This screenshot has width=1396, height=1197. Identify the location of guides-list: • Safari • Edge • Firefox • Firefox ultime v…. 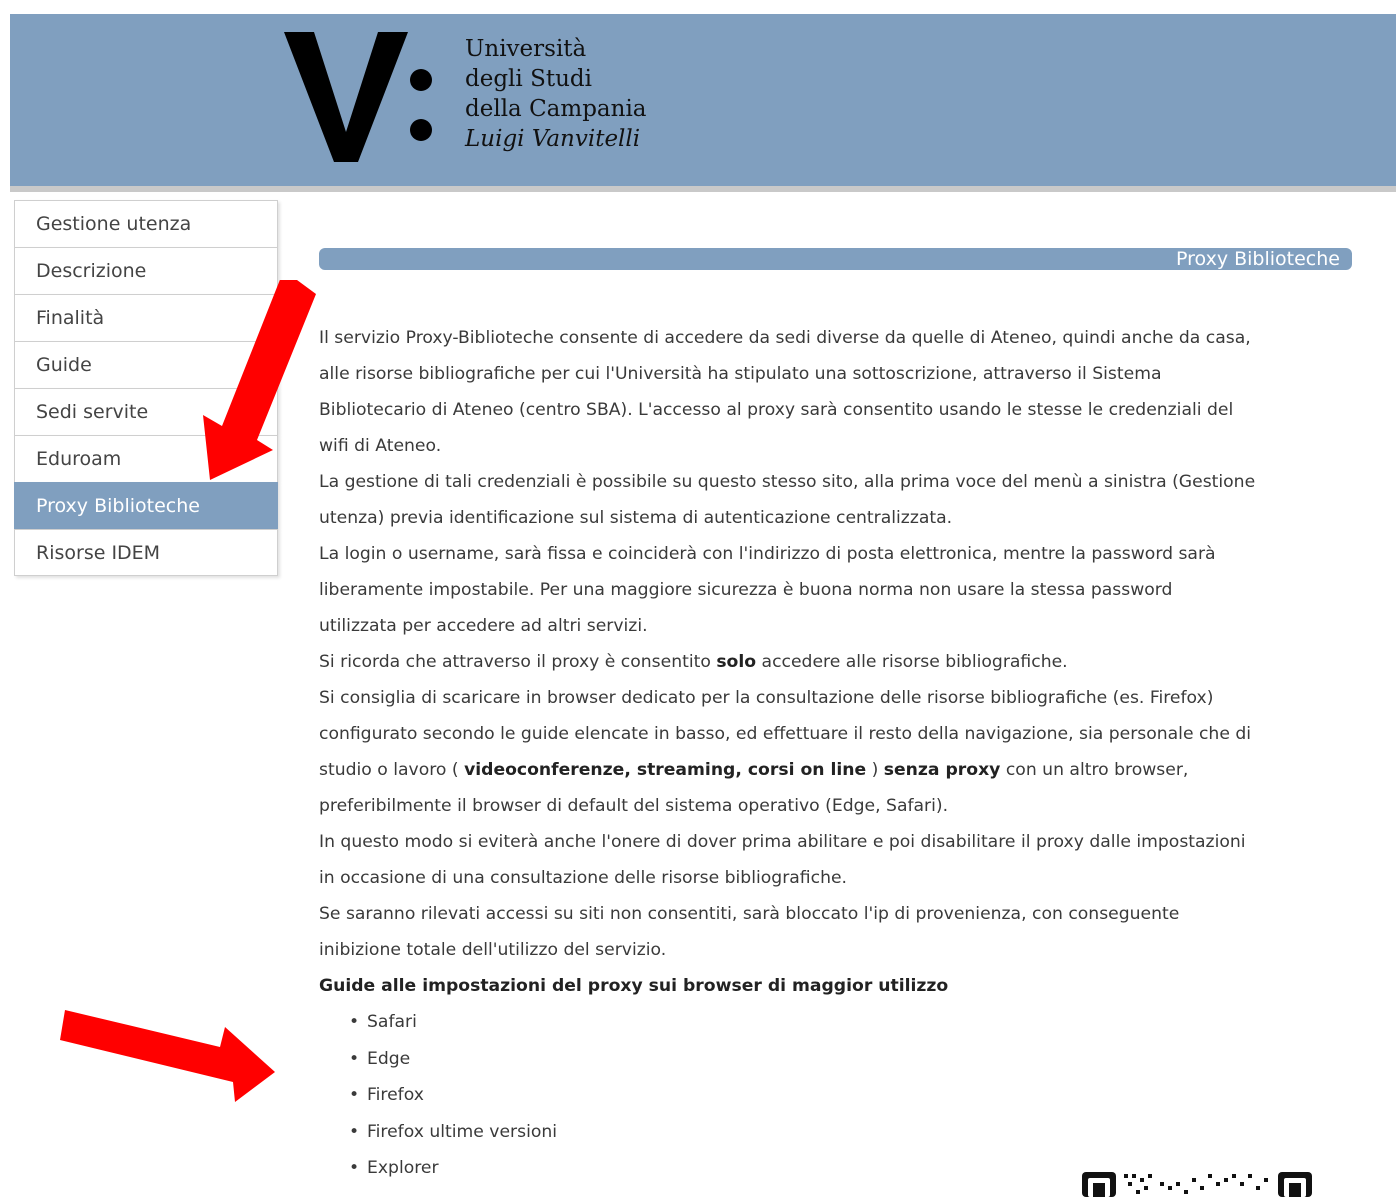
(839, 1095).